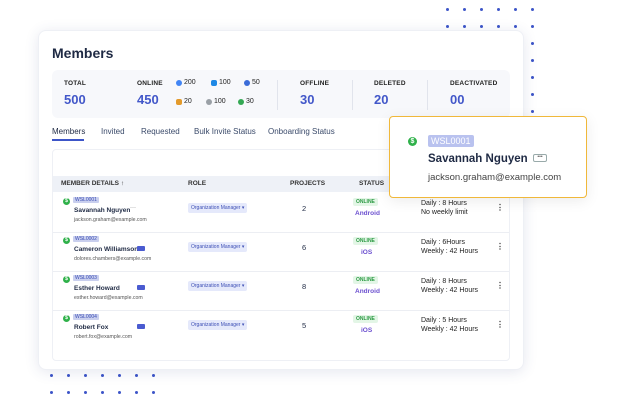  What do you see at coordinates (250, 101) in the screenshot?
I see `platform-android-count: 30` at bounding box center [250, 101].